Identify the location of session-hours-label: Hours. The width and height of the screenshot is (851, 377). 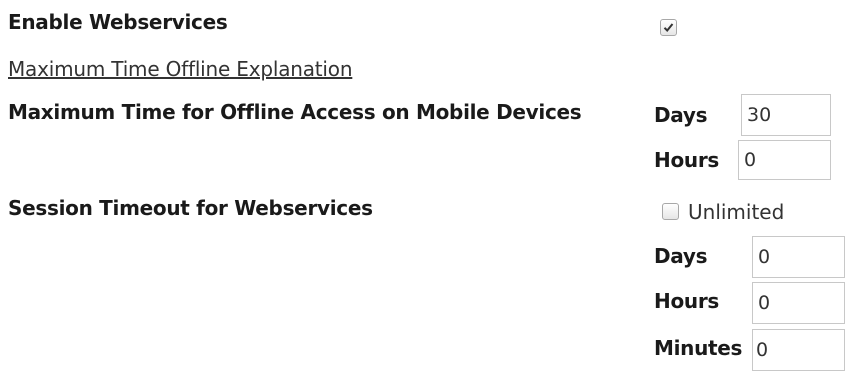
(686, 301).